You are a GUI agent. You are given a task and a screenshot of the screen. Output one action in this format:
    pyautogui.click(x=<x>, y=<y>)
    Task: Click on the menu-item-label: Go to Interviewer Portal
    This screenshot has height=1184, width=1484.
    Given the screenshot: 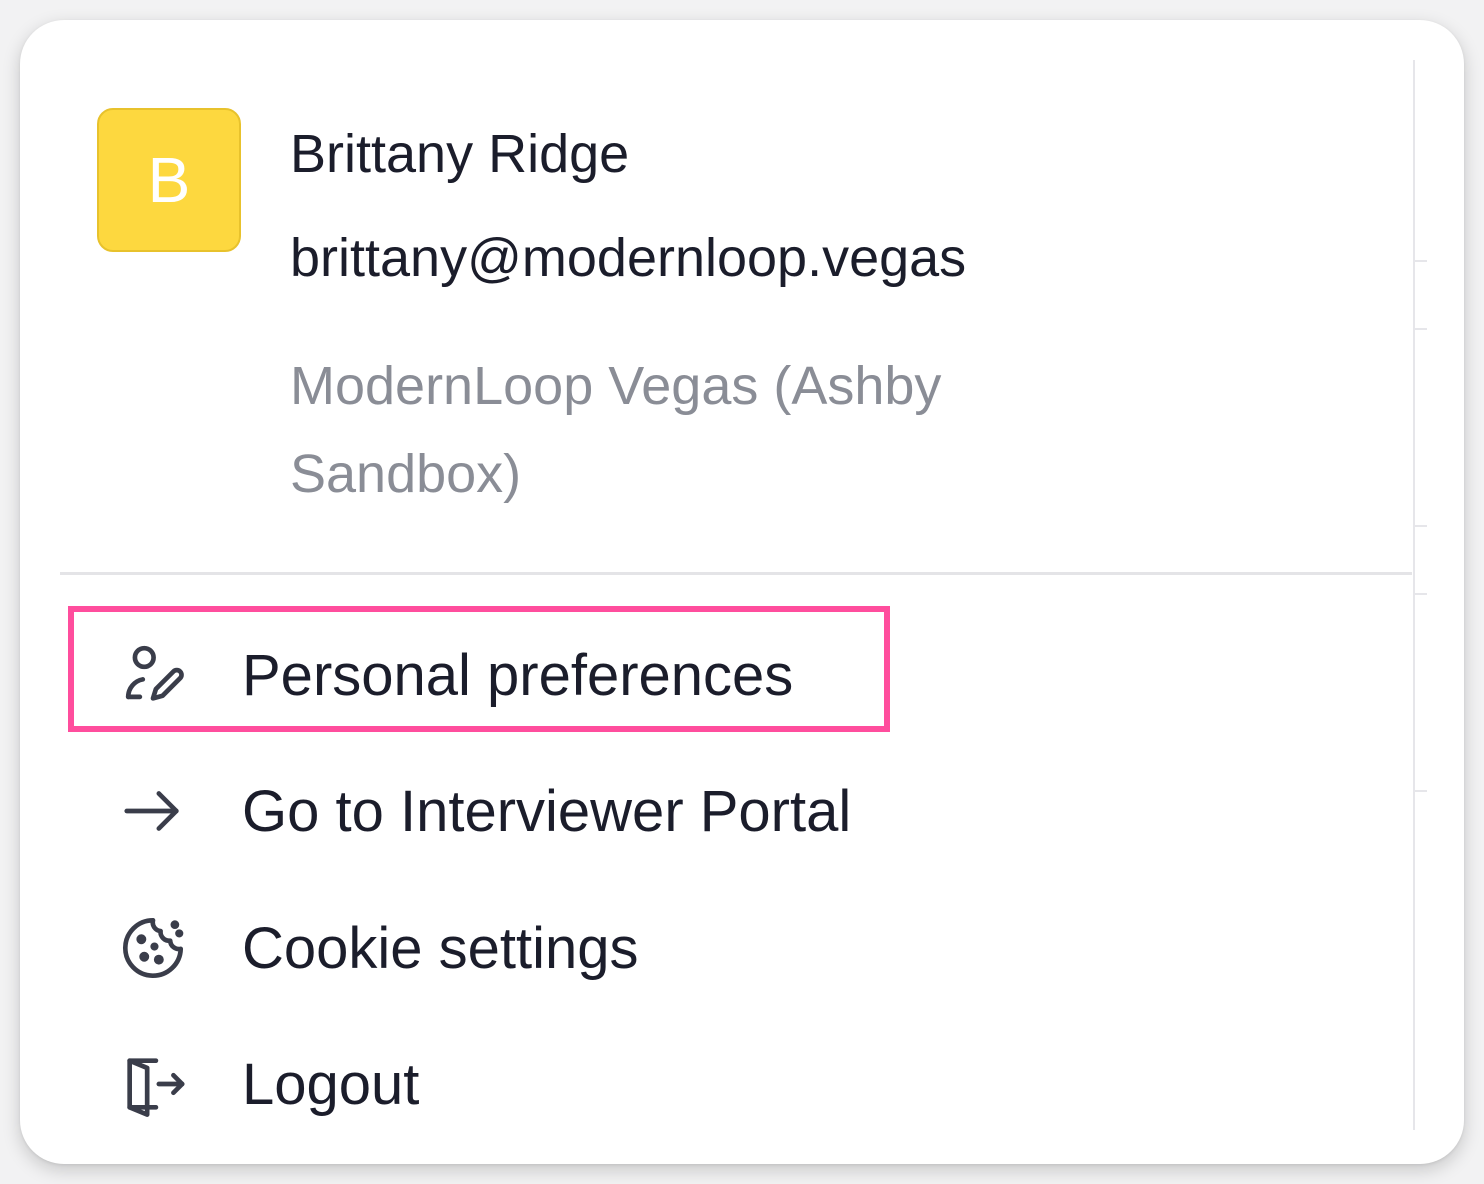 What is the action you would take?
    pyautogui.click(x=547, y=811)
    